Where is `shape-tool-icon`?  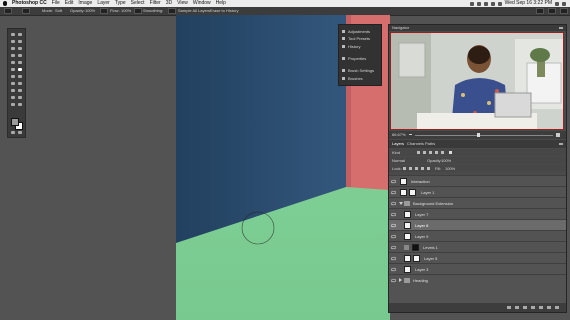 shape-tool-icon is located at coordinates (13, 97).